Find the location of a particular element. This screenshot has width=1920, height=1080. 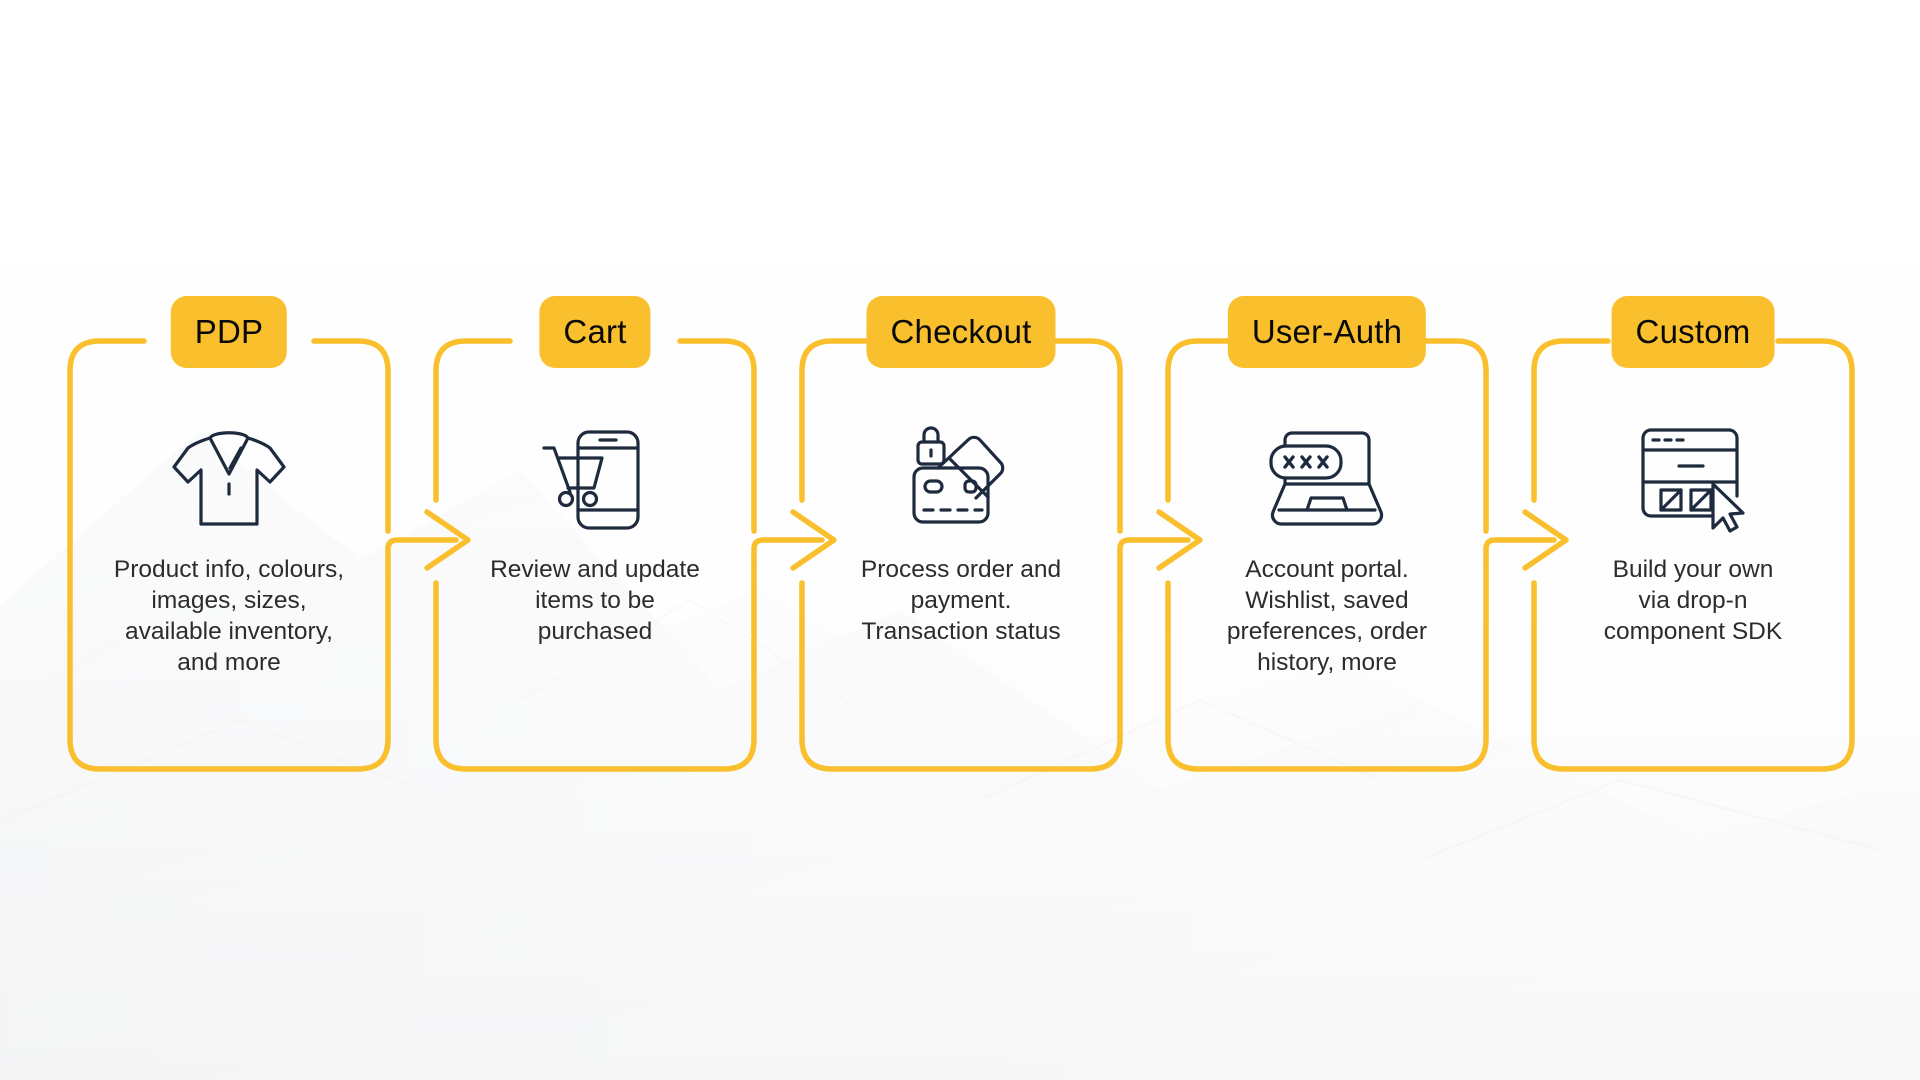

card-title-cart: Cart is located at coordinates (595, 332).